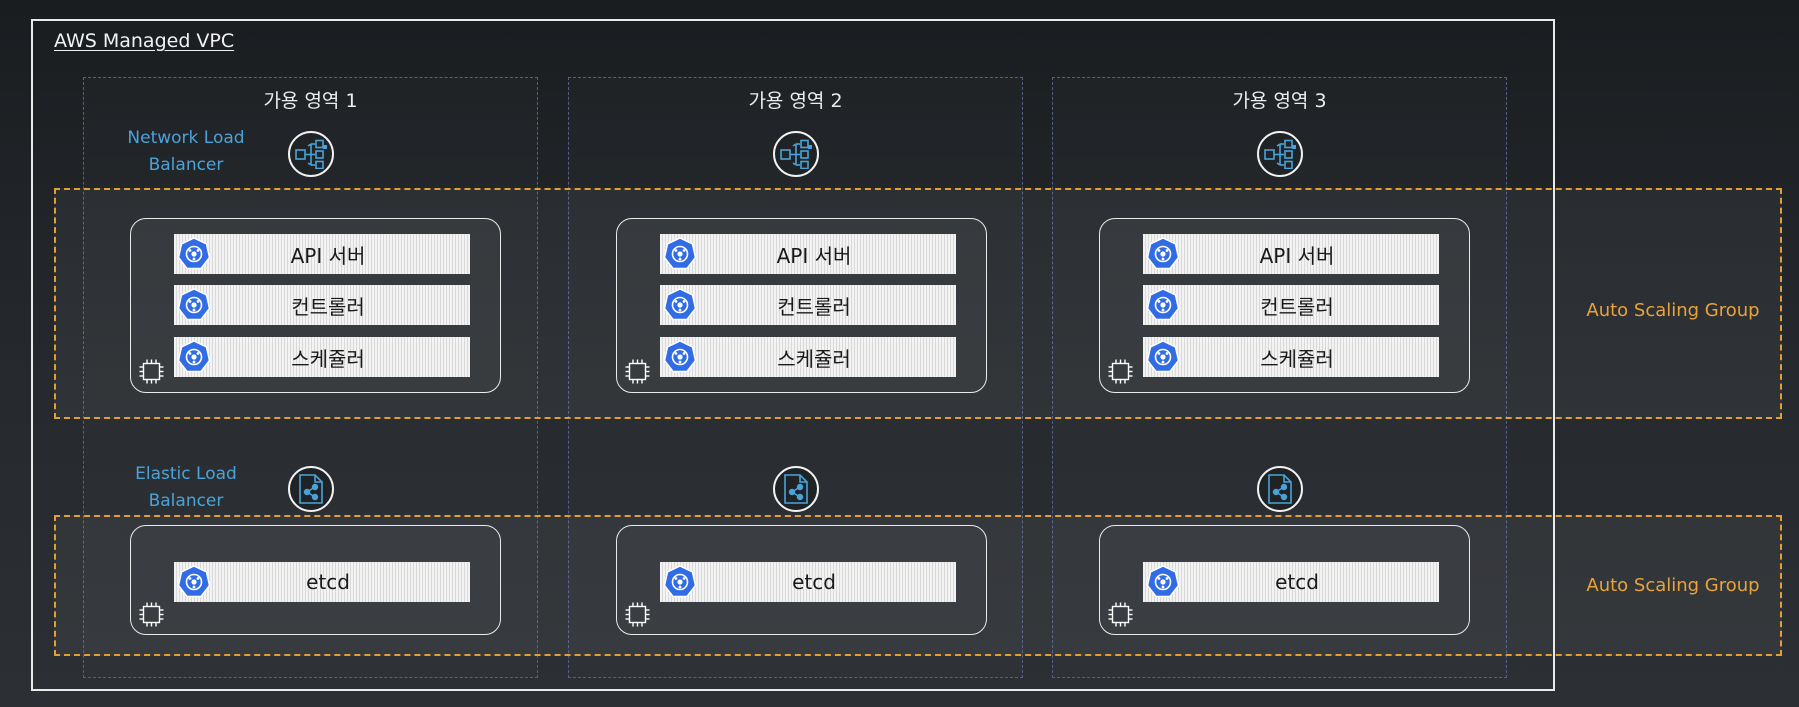 This screenshot has height=707, width=1799. Describe the element at coordinates (186, 151) in the screenshot. I see `network-load-balancer-label: Network Load Balancer` at that location.